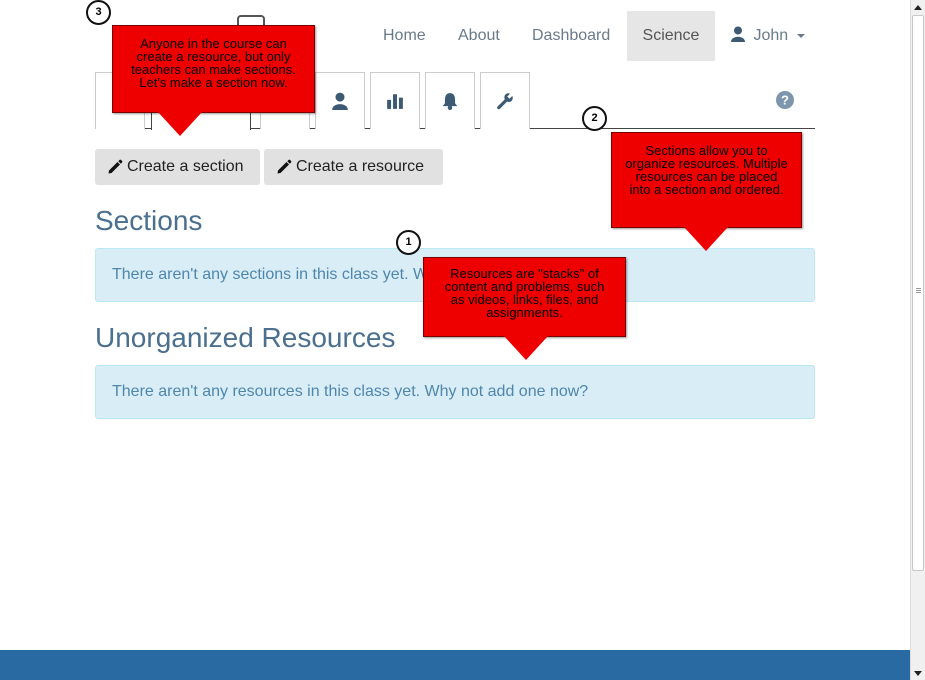 The height and width of the screenshot is (680, 925). I want to click on create-resource-button: Create a resource, so click(353, 167).